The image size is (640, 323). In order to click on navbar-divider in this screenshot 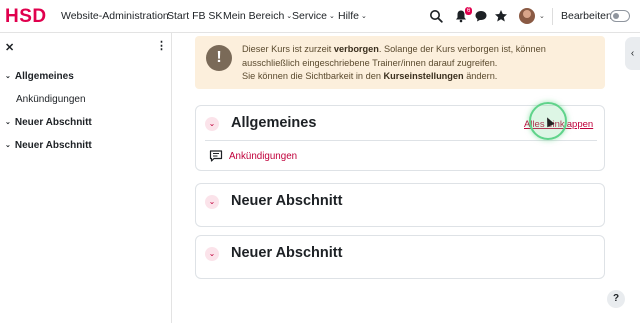, I will do `click(552, 16)`.